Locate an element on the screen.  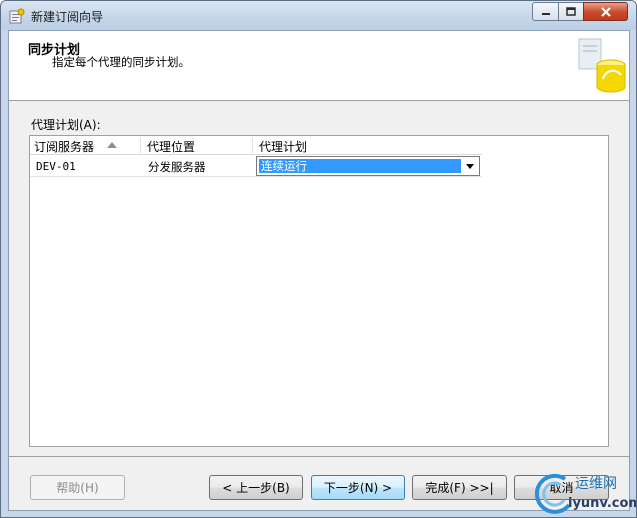
chevron-down-icon is located at coordinates (470, 166).